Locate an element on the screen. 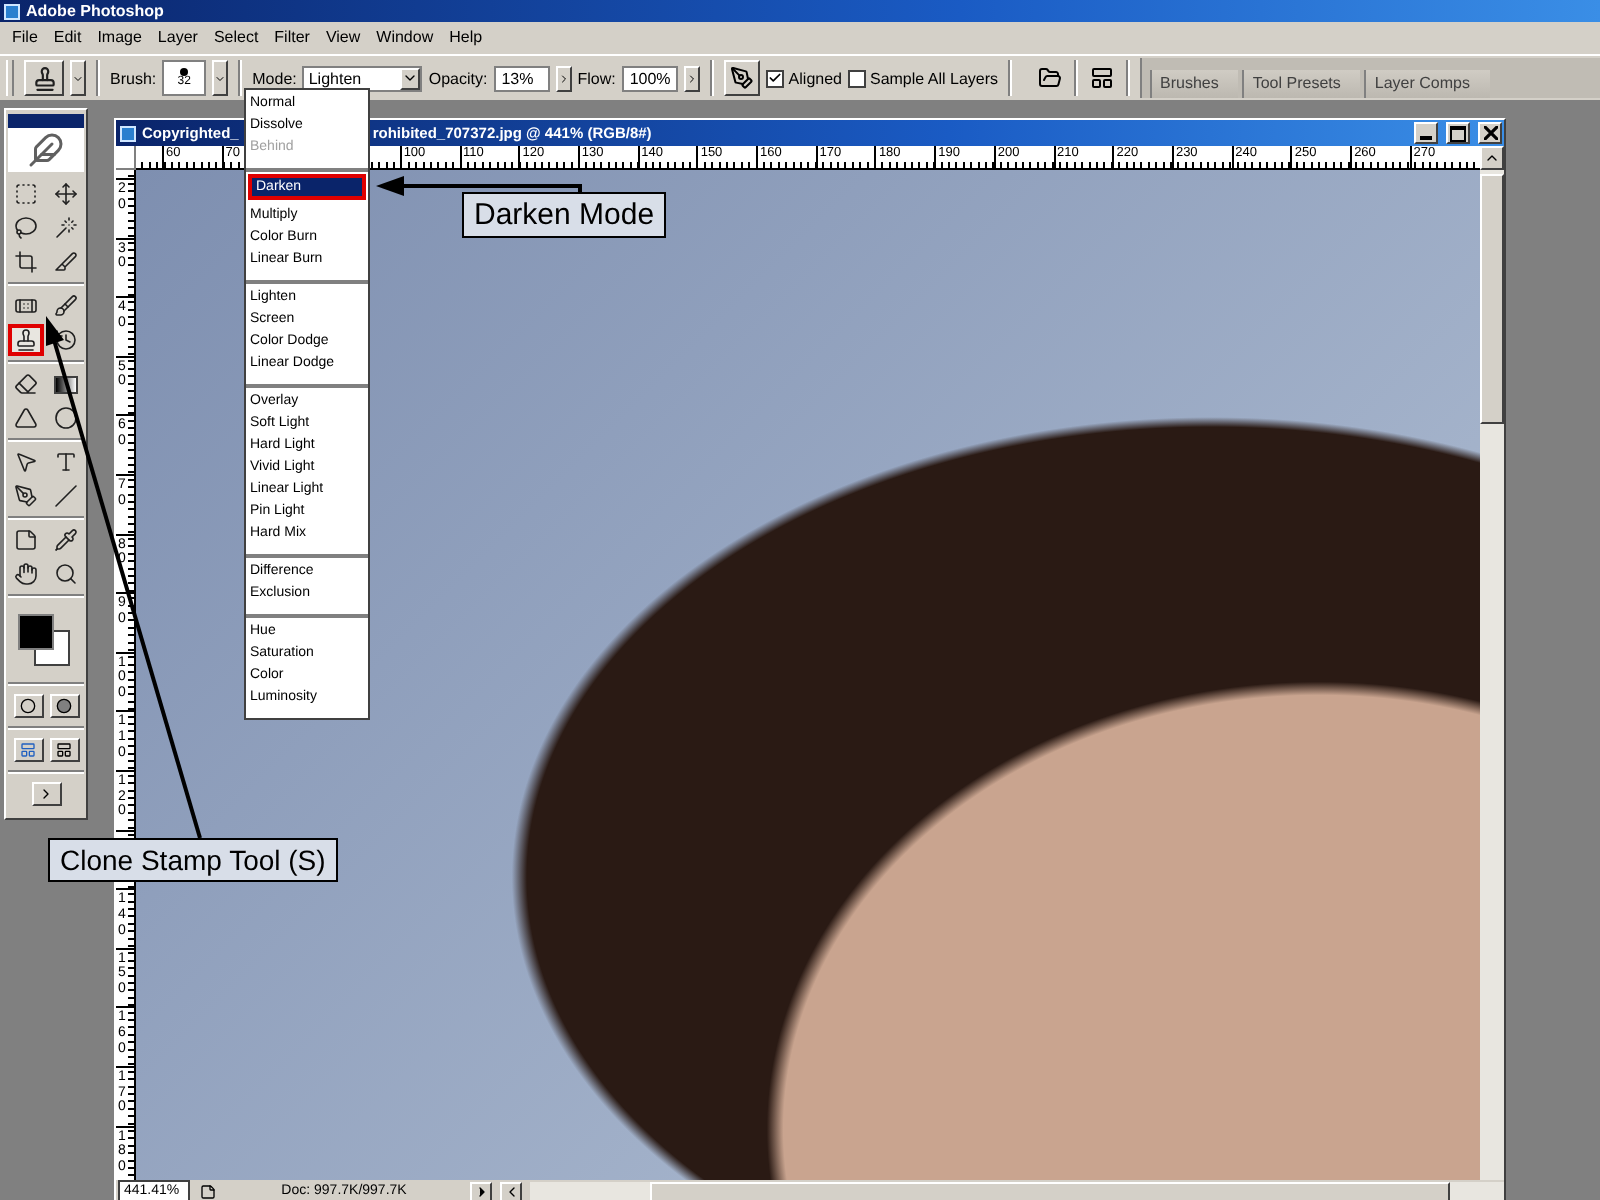 This screenshot has width=1600, height=1200. dashed-square-icon is located at coordinates (26, 194).